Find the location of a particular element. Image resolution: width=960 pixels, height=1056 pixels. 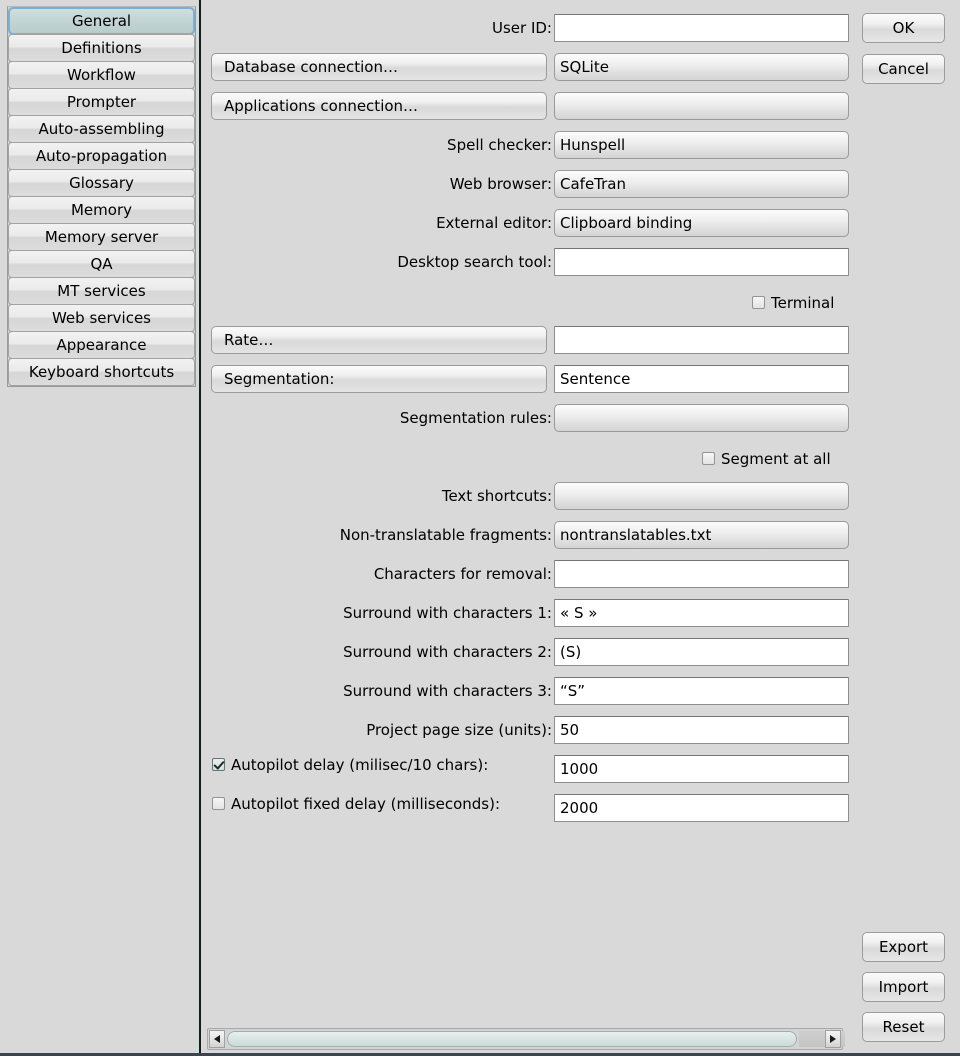

sidebar-item-web-services: Web services is located at coordinates (101, 318).